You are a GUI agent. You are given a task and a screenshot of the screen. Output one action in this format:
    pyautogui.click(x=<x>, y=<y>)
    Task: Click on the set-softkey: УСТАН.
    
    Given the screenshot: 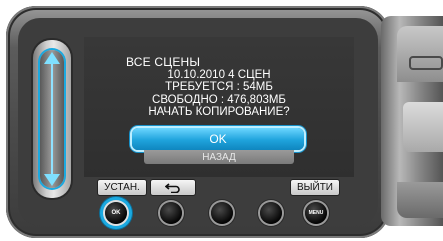 What is the action you would take?
    pyautogui.click(x=122, y=187)
    